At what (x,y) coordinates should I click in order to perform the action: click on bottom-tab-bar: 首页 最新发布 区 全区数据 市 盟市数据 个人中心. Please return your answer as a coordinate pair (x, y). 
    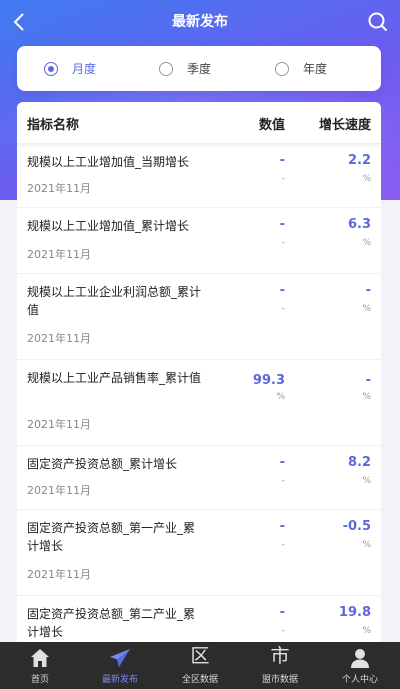
    Looking at the image, I should click on (200, 665).